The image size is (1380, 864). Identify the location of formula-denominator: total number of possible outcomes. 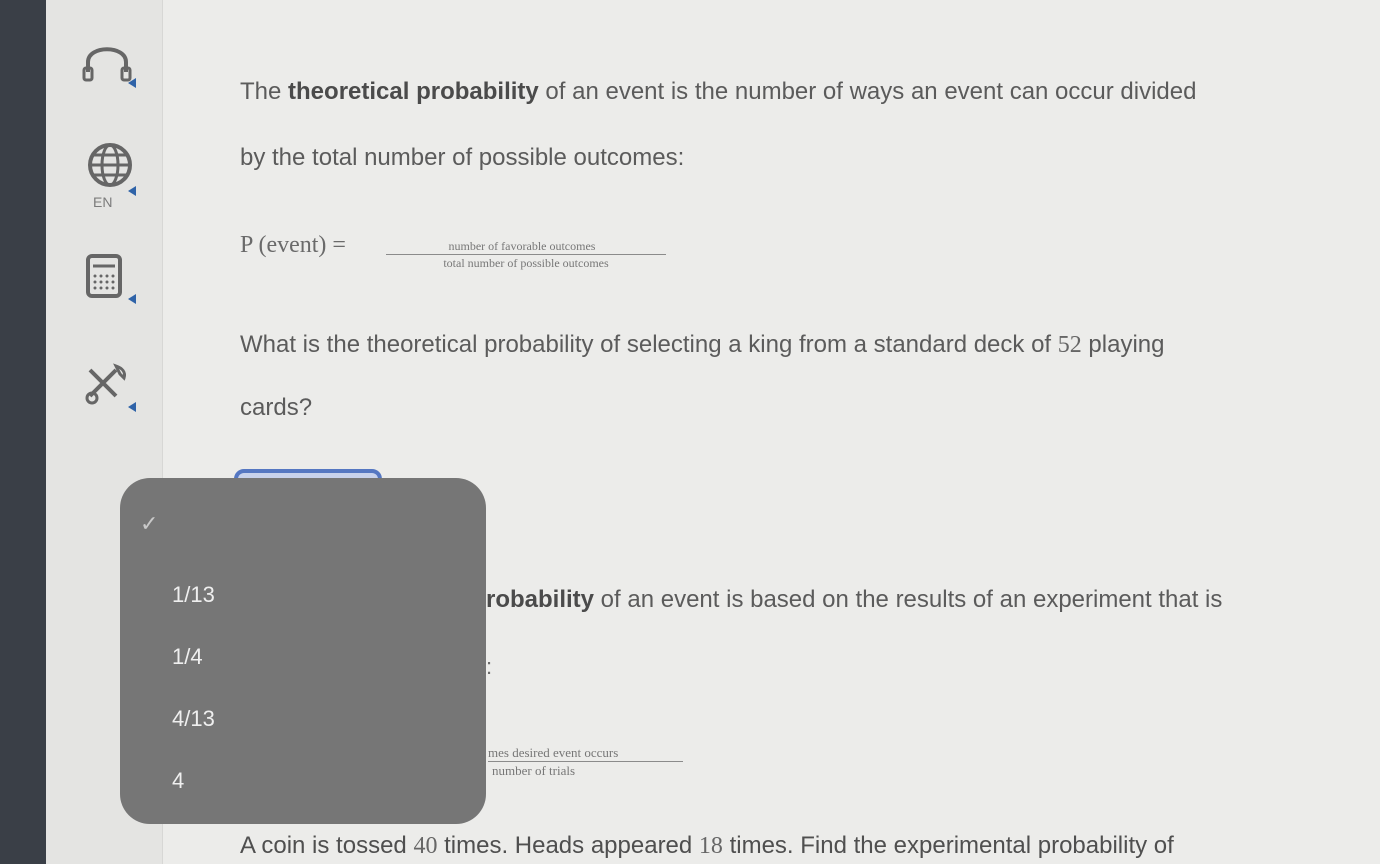
(526, 263).